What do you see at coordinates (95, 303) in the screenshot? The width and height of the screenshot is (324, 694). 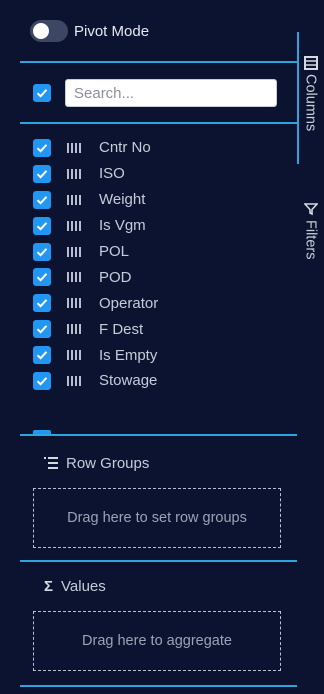 I see `list-item: Operator` at bounding box center [95, 303].